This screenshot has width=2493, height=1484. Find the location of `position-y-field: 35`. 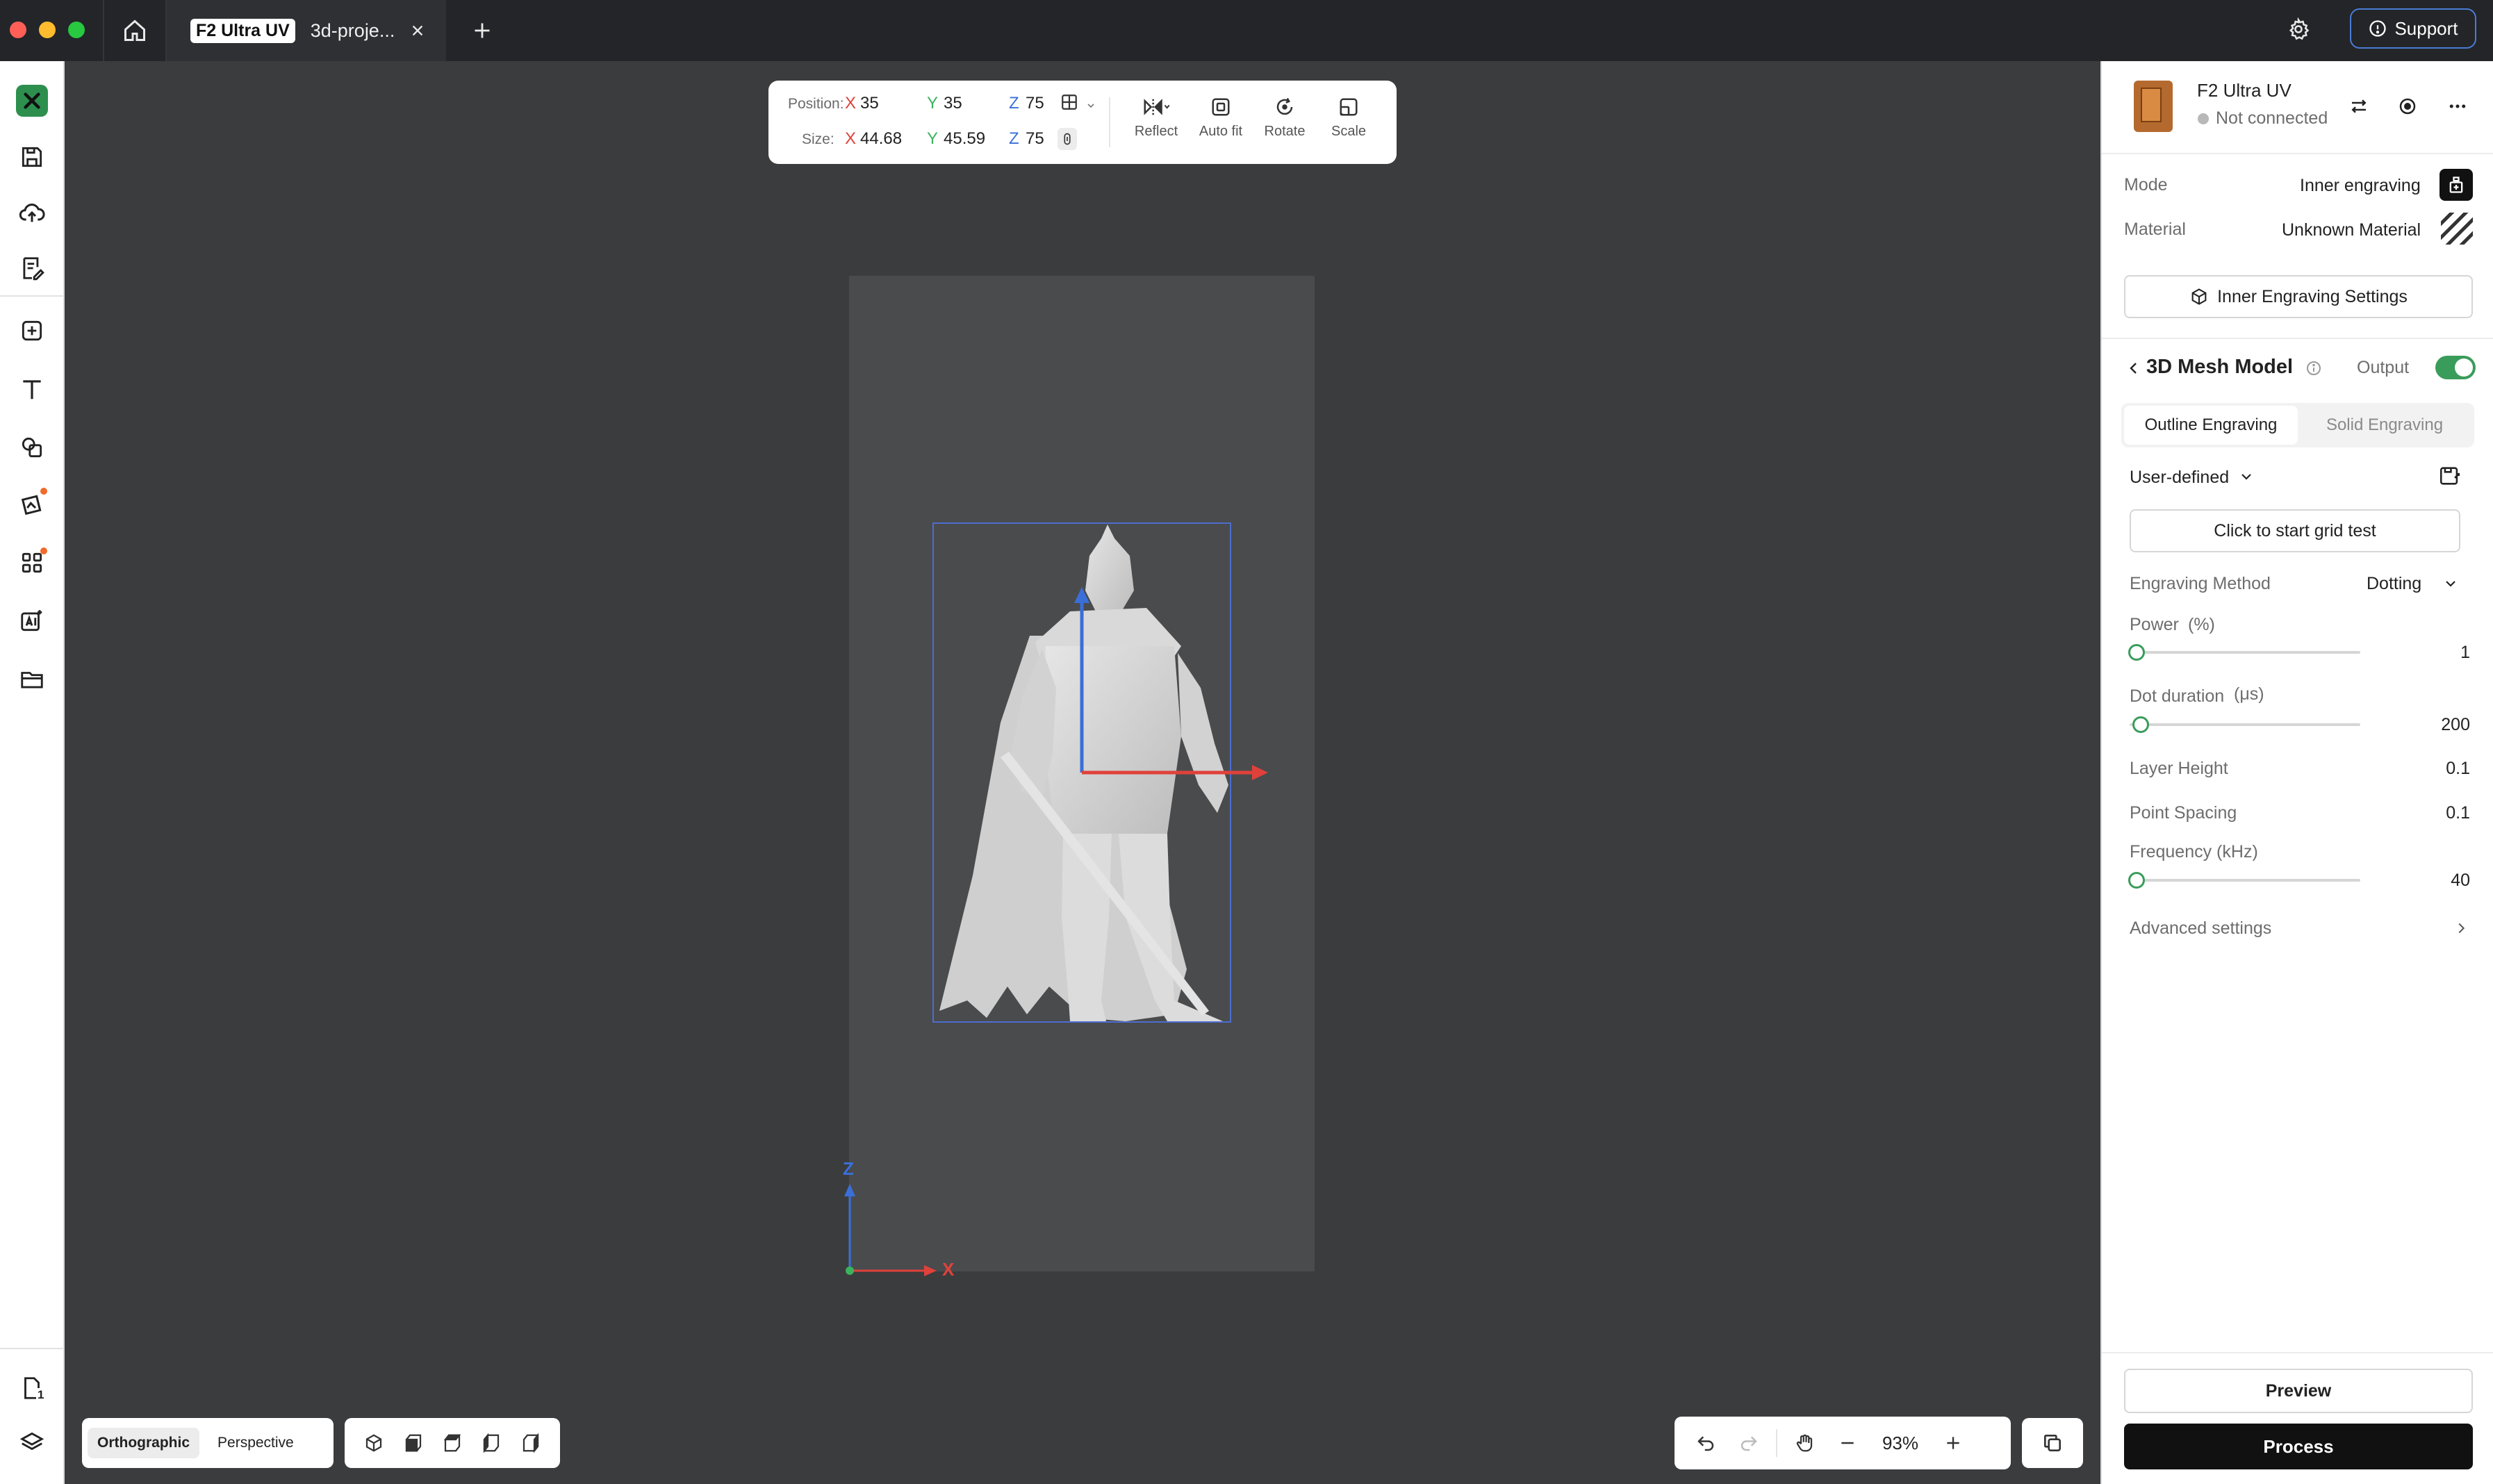

position-y-field: 35 is located at coordinates (953, 103).